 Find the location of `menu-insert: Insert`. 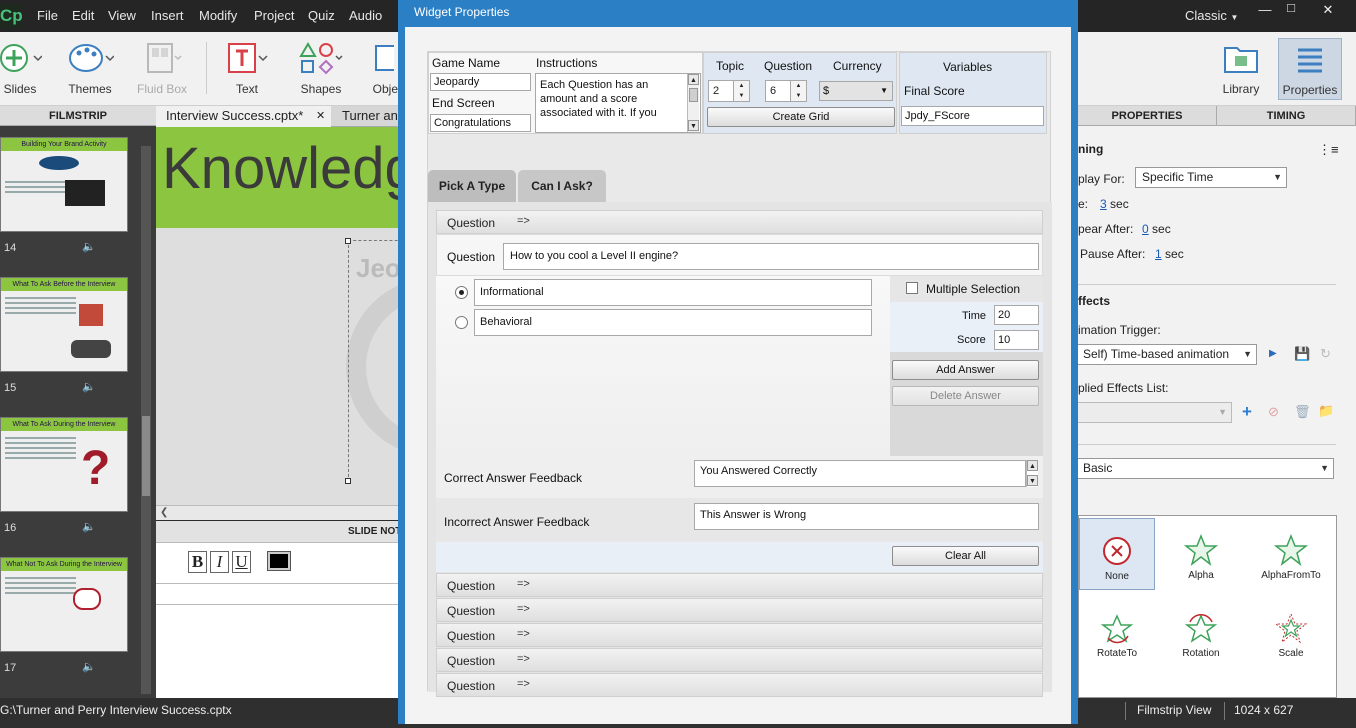

menu-insert: Insert is located at coordinates (167, 15).